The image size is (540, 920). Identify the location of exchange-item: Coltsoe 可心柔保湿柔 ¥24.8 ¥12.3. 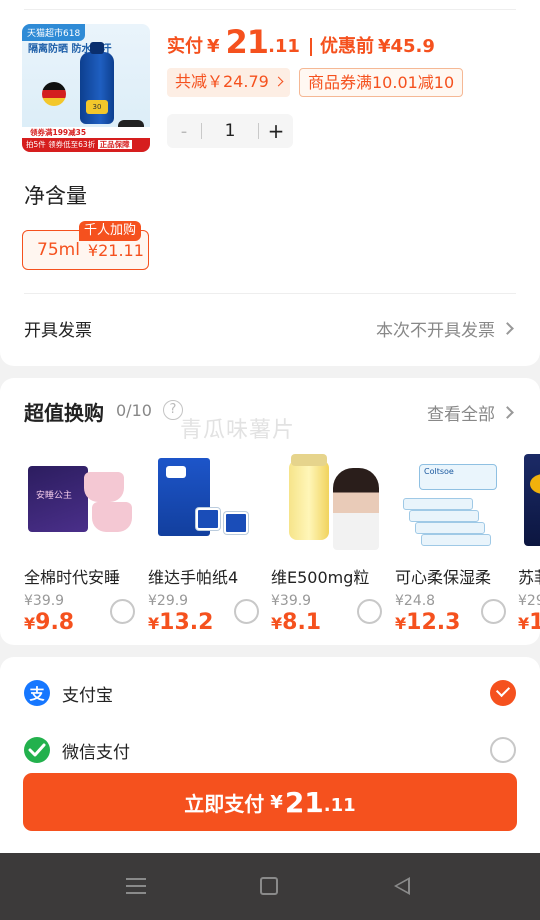
(451, 541).